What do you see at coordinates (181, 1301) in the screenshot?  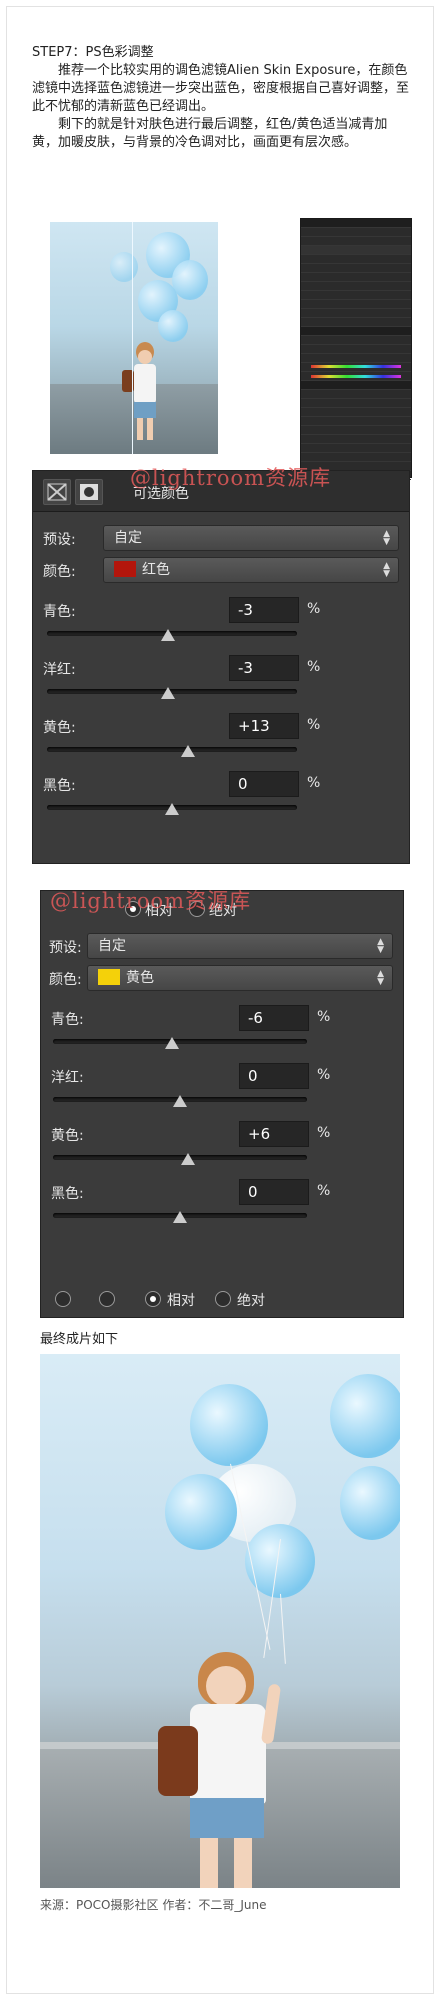 I see `radio-relative-label: 相对` at bounding box center [181, 1301].